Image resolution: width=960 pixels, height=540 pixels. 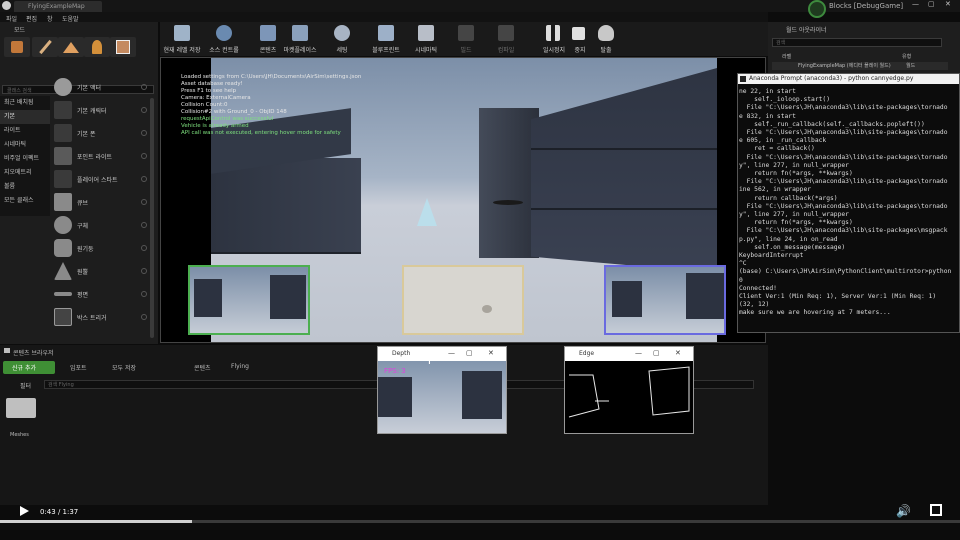 I want to click on geometry-mode-button, so click(x=123, y=47).